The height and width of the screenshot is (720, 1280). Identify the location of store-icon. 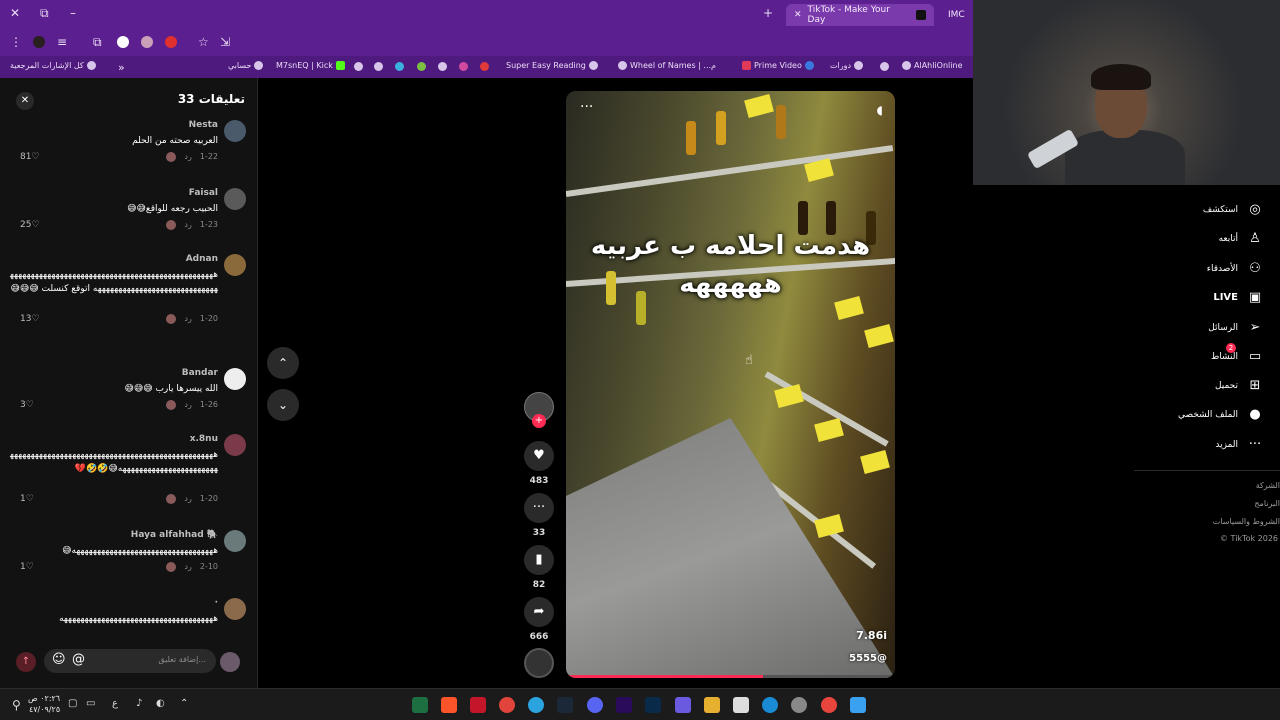
(741, 705).